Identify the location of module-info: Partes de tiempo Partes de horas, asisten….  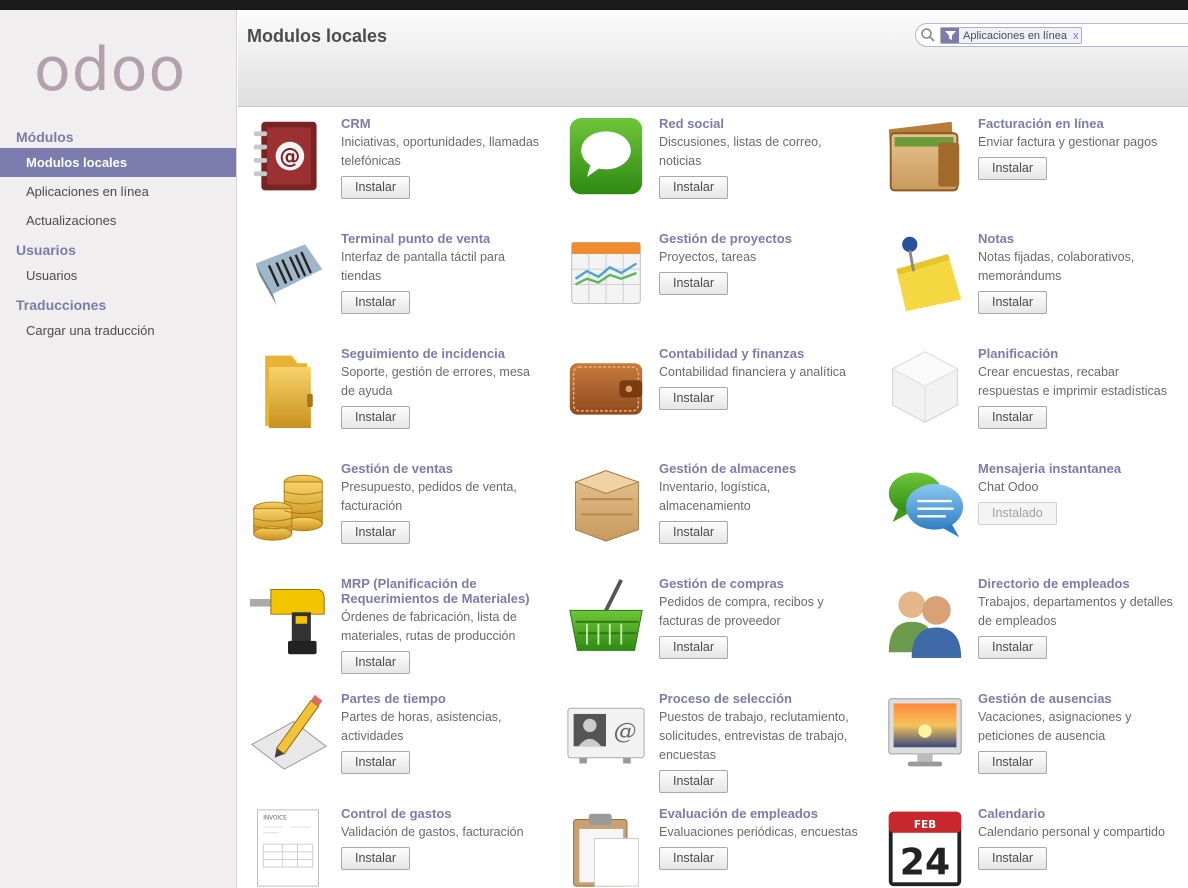
(443, 732).